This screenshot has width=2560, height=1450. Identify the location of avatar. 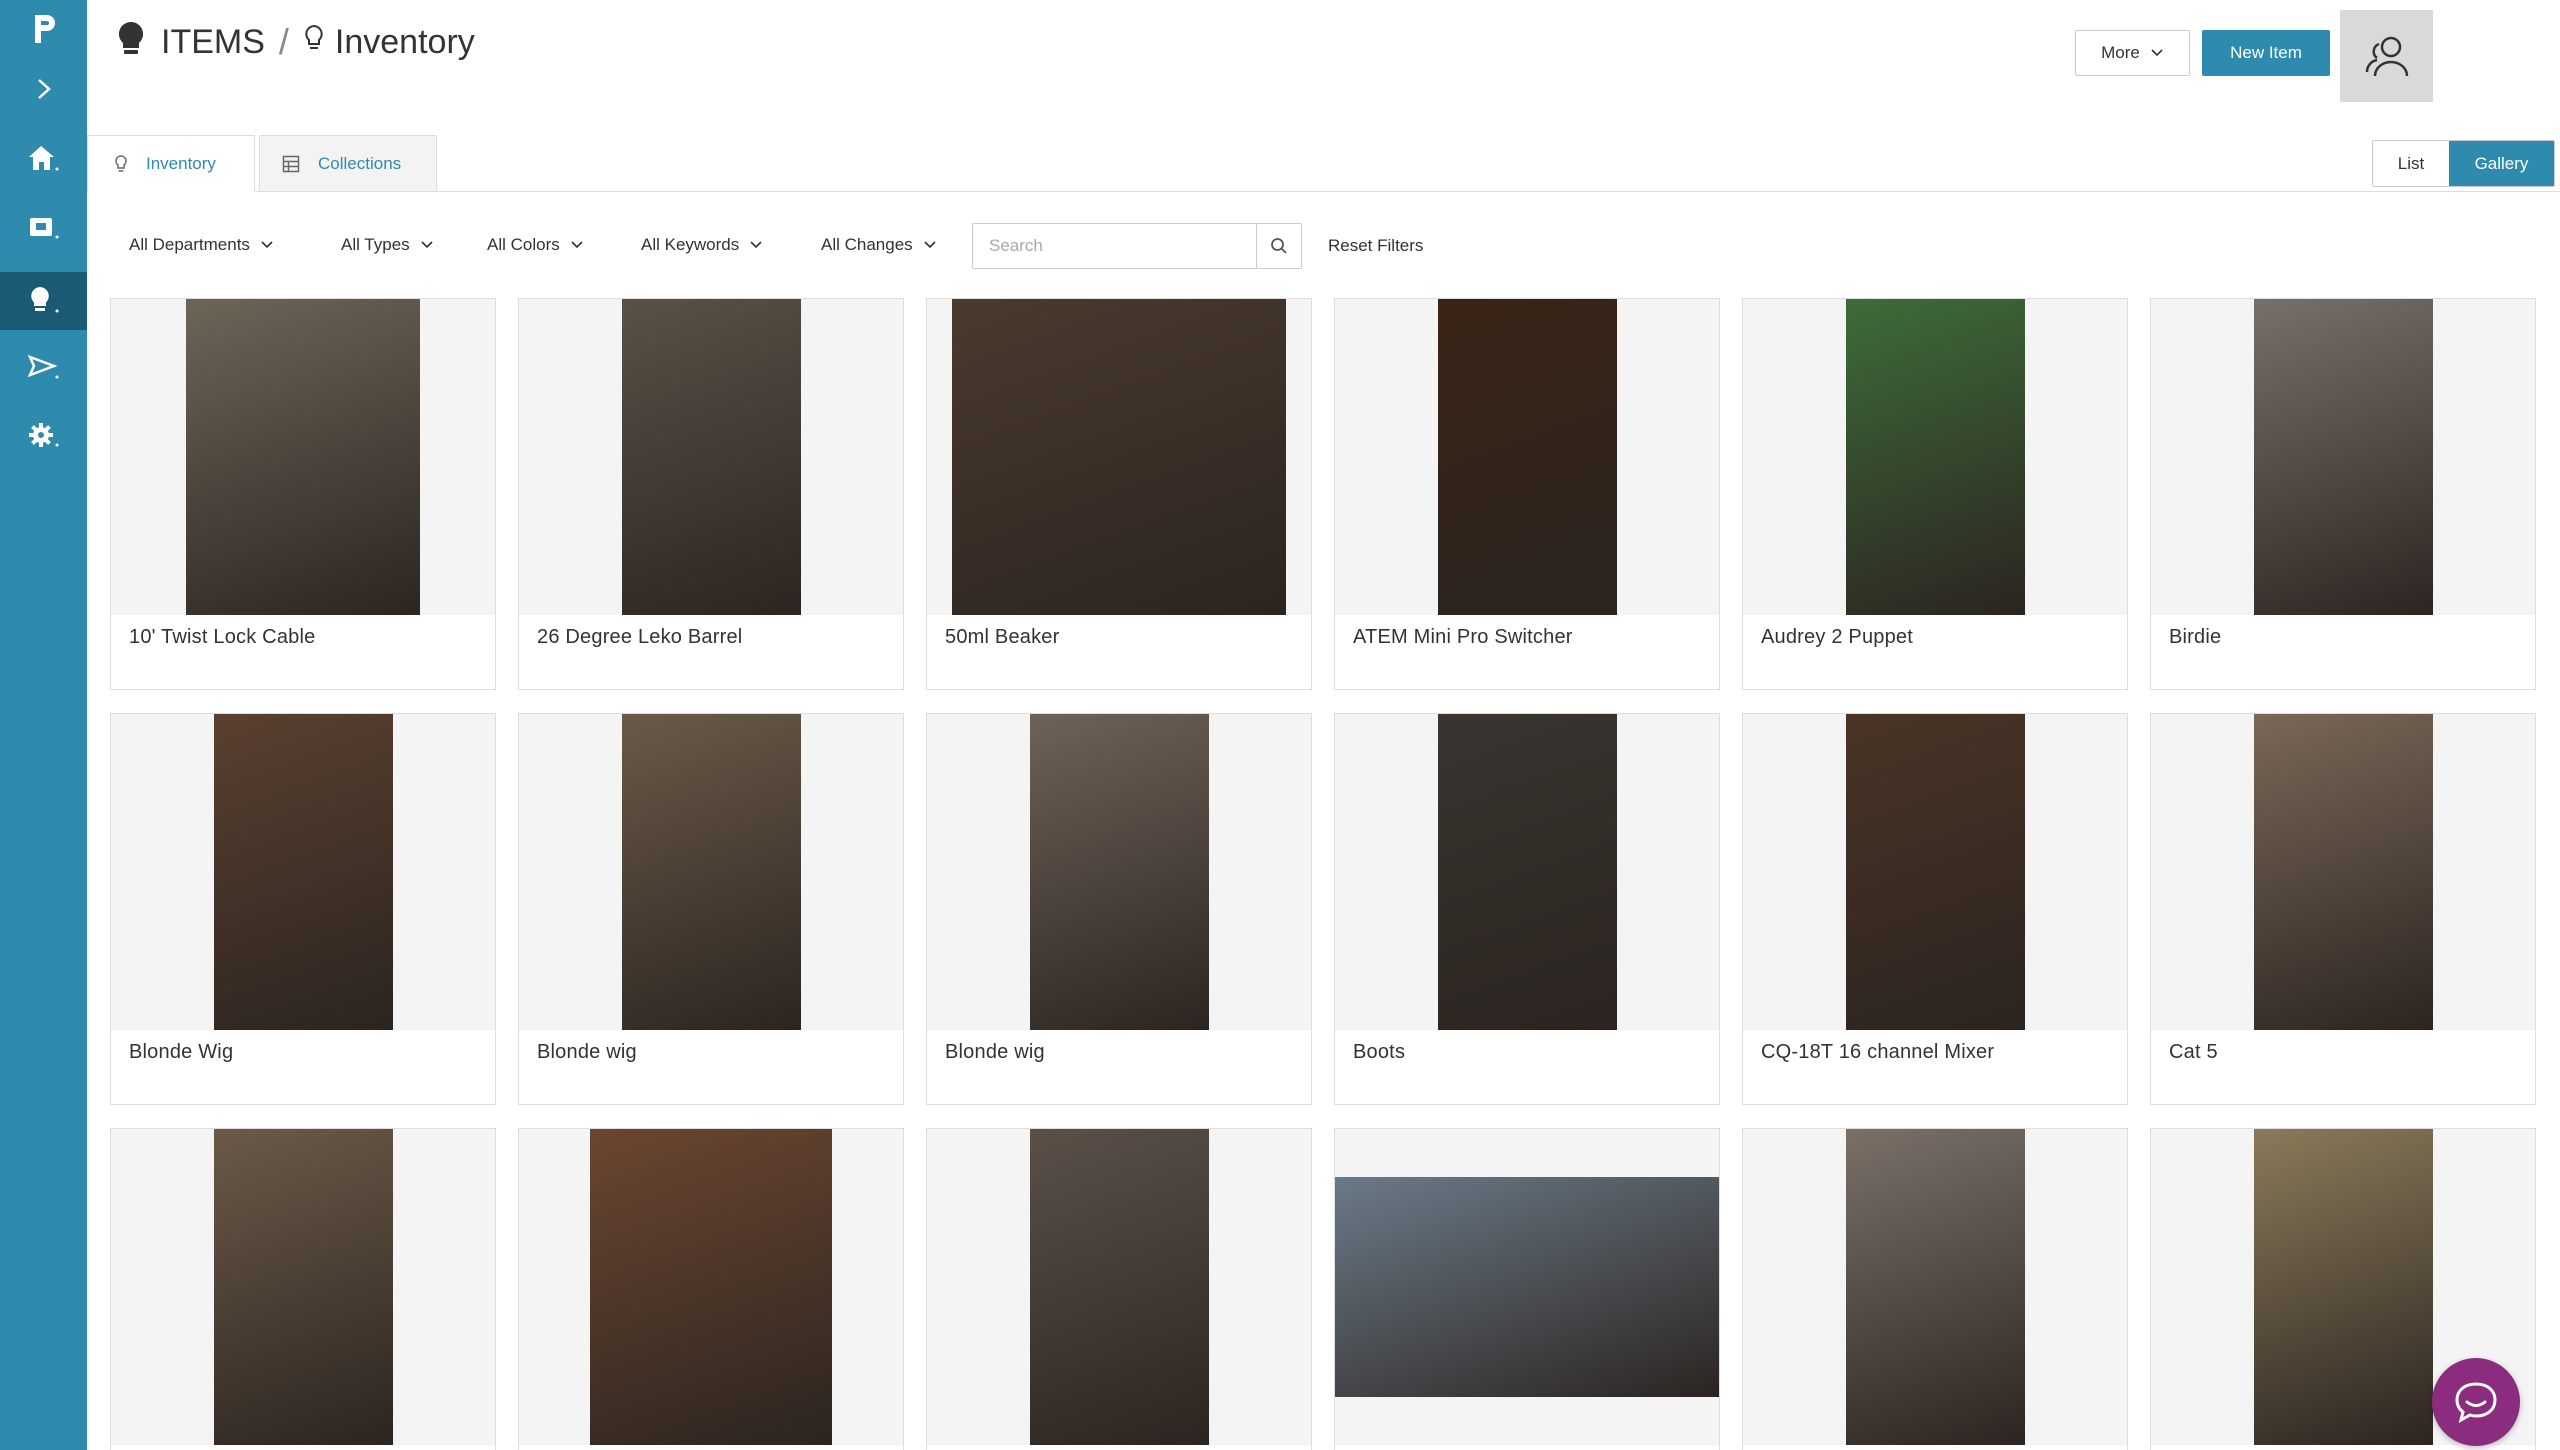
(2386, 56).